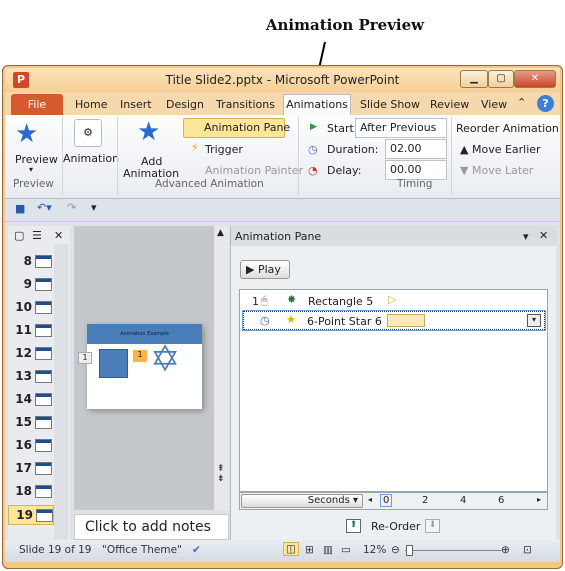 The height and width of the screenshot is (571, 565). What do you see at coordinates (449, 104) in the screenshot?
I see `tab-review: Review` at bounding box center [449, 104].